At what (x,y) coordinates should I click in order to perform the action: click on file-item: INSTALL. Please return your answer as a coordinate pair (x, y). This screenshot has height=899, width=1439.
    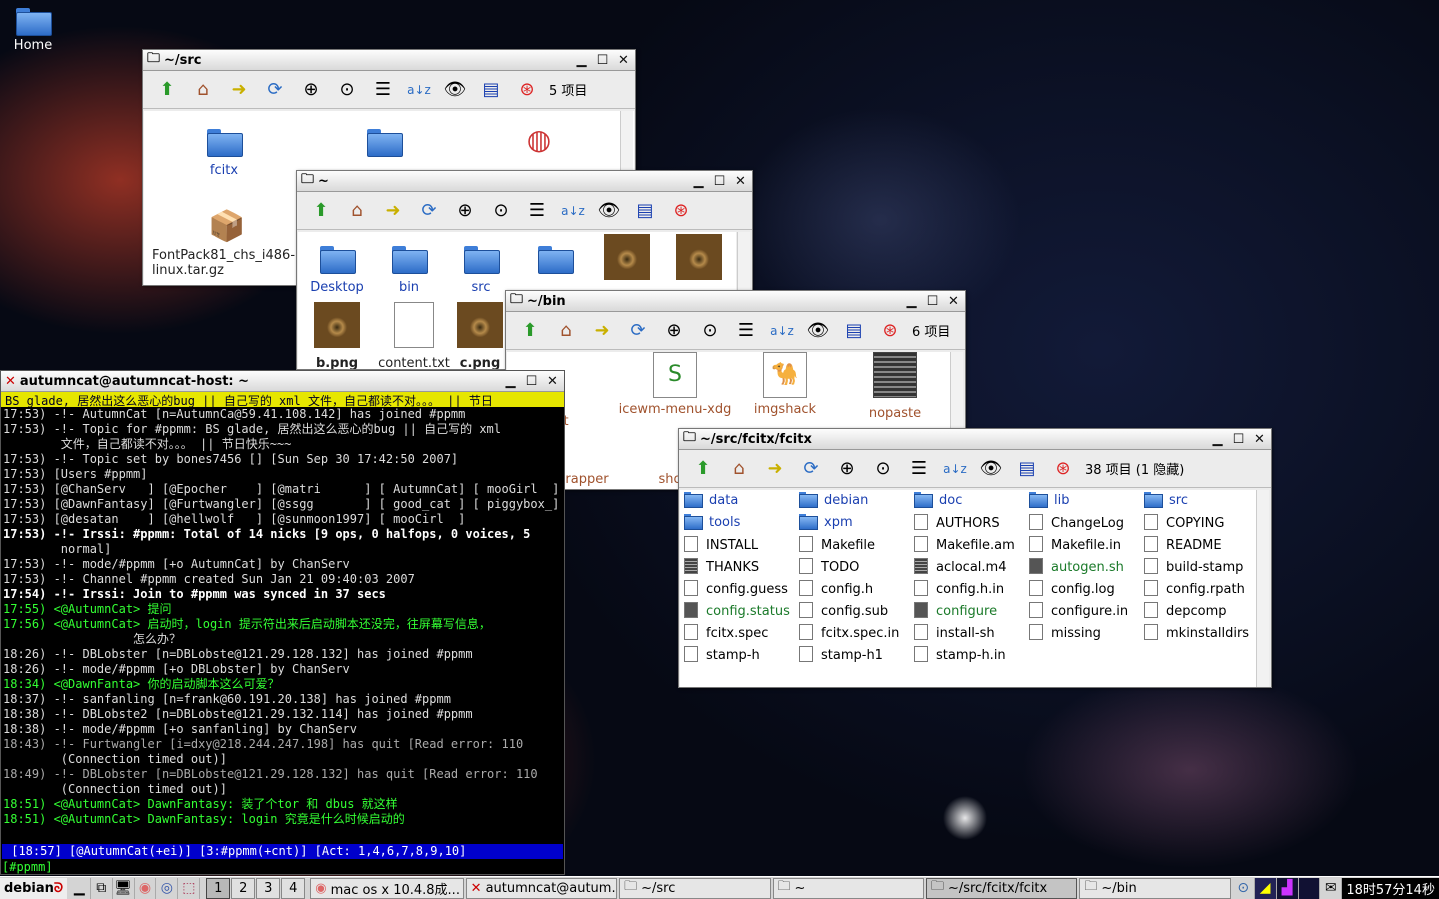
    Looking at the image, I should click on (721, 544).